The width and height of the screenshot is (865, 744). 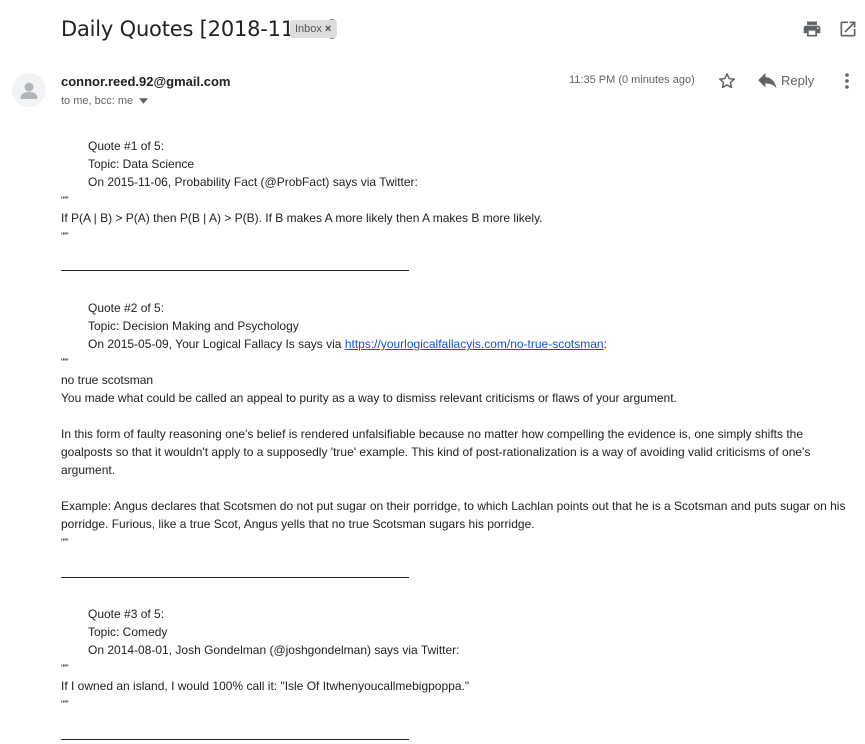 What do you see at coordinates (328, 29) in the screenshot?
I see `remove-label-icon: ×` at bounding box center [328, 29].